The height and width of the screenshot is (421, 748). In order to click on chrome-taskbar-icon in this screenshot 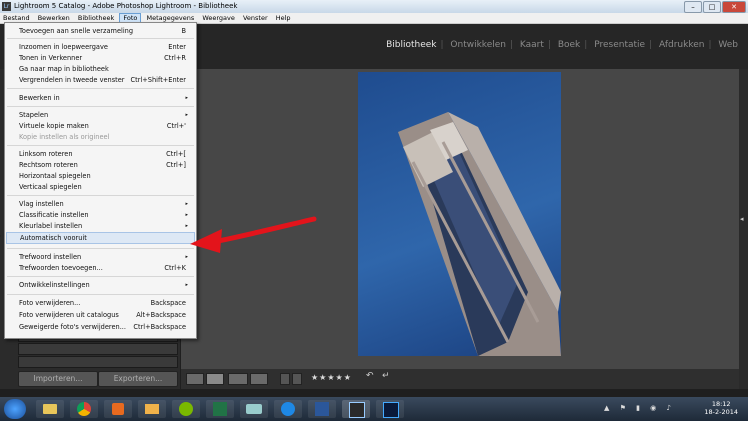, I will do `click(84, 409)`.